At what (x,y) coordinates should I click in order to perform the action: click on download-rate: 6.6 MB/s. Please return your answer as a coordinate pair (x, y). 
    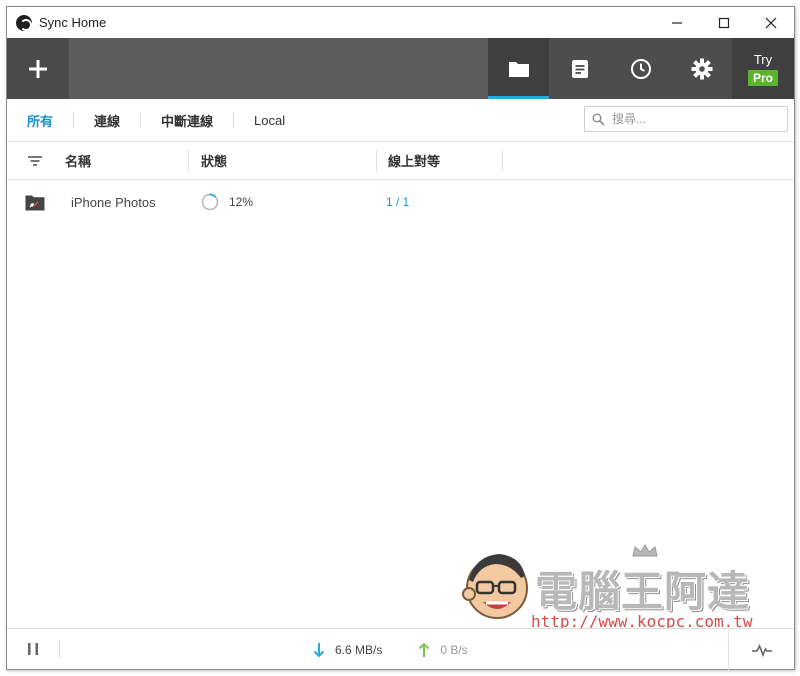
    Looking at the image, I should click on (347, 650).